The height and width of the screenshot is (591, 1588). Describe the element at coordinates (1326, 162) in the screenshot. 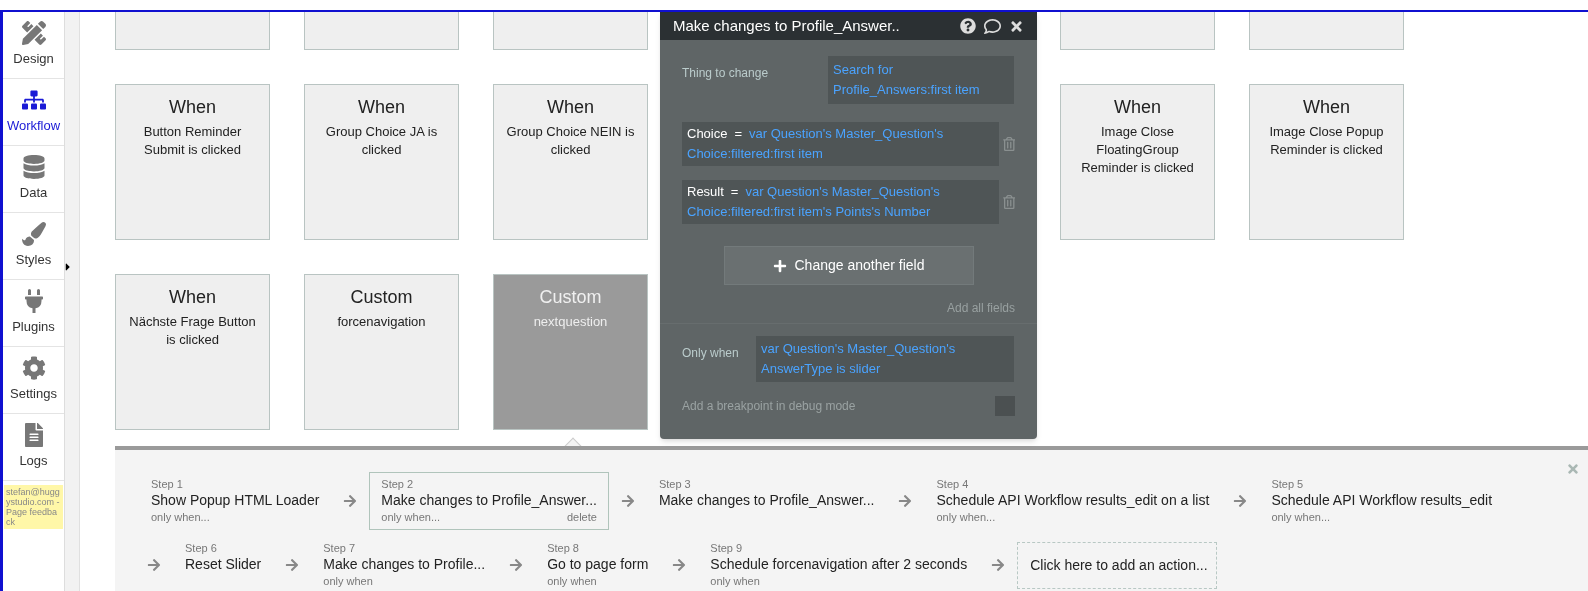

I see `event-card: When Image Close Popup Reminder is clicked` at that location.